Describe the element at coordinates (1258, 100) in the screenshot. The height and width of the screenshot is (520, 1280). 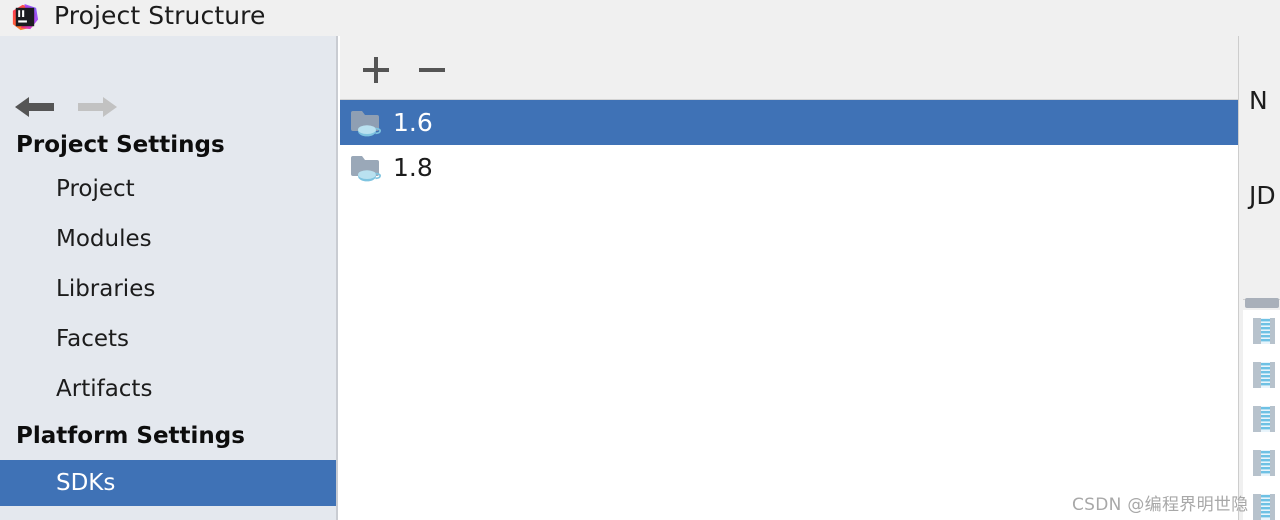
I see `sdk-name-field-label: N` at that location.